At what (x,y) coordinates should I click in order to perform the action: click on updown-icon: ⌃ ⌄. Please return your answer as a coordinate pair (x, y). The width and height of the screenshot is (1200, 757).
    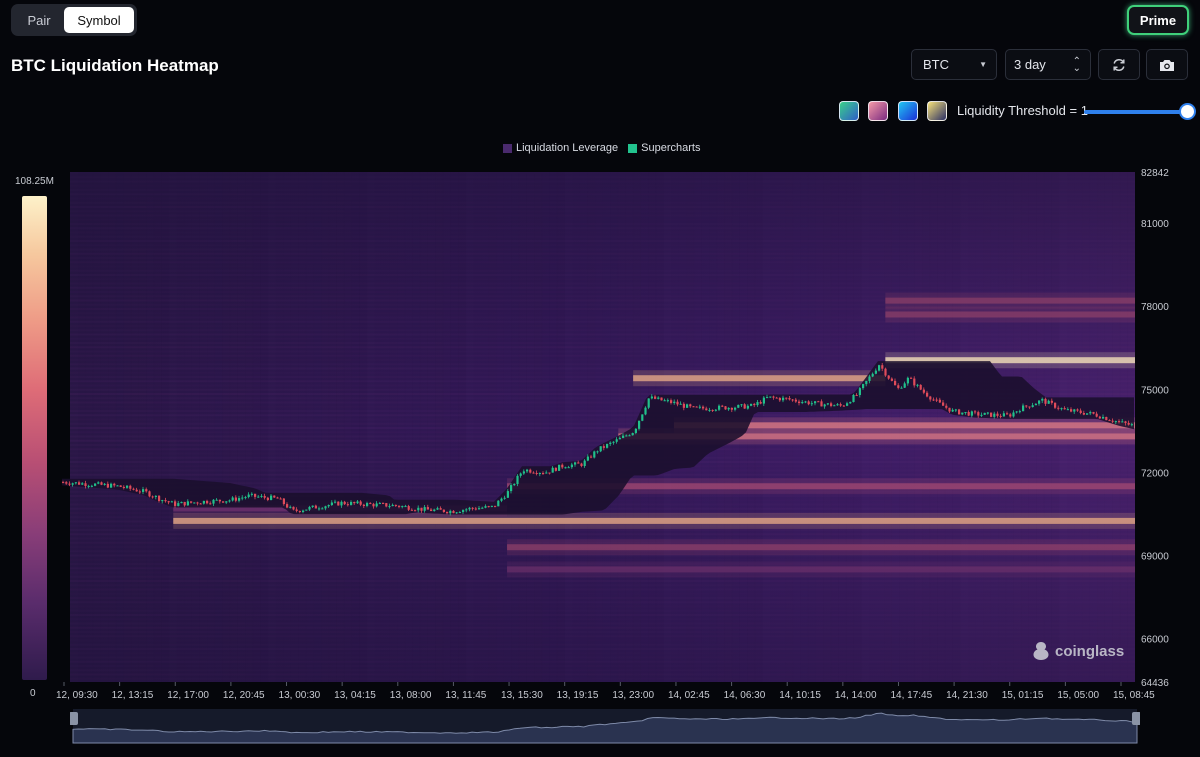
    Looking at the image, I should click on (1076, 64).